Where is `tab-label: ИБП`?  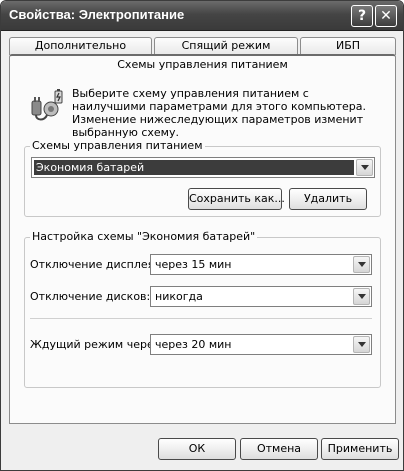 tab-label: ИБП is located at coordinates (348, 45).